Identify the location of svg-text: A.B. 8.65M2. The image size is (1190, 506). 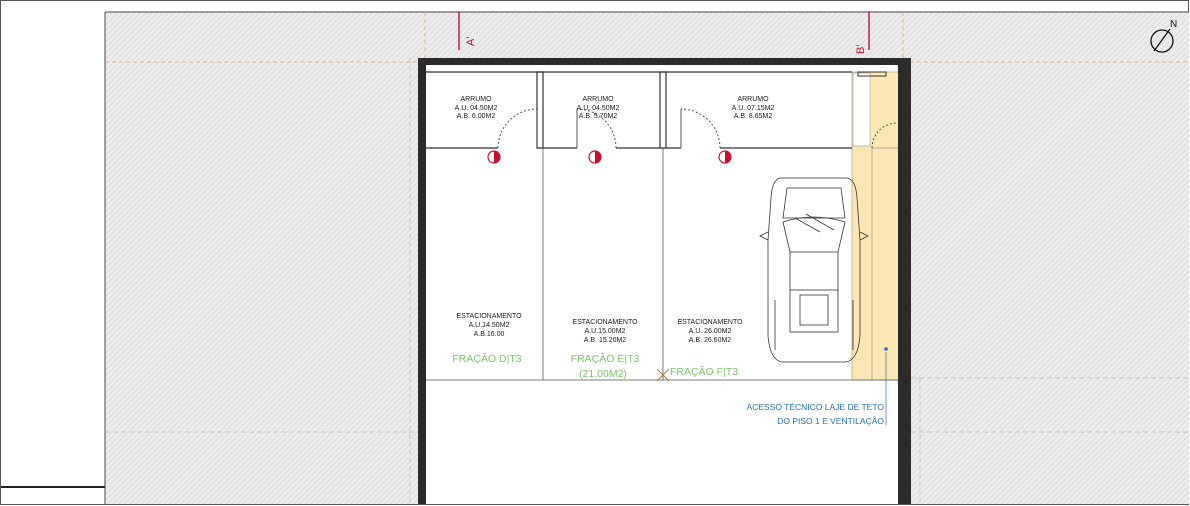
(753, 116).